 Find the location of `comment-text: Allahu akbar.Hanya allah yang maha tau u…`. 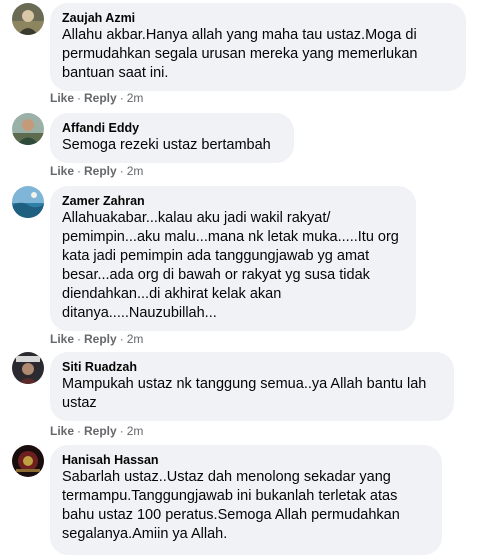

comment-text: Allahu akbar.Hanya allah yang maha tau u… is located at coordinates (240, 54).